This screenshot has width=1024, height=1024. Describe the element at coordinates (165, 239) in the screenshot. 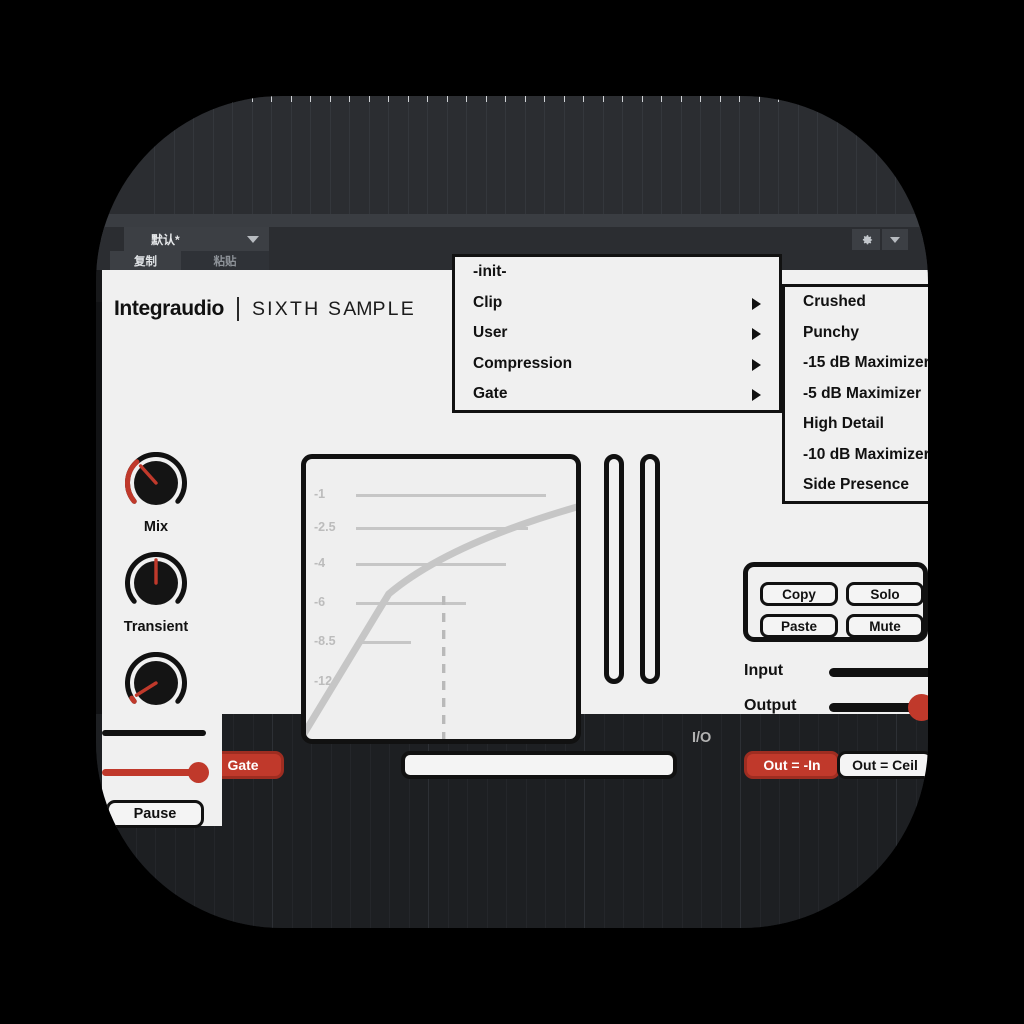

I see `host-preset-label: 默认*` at that location.